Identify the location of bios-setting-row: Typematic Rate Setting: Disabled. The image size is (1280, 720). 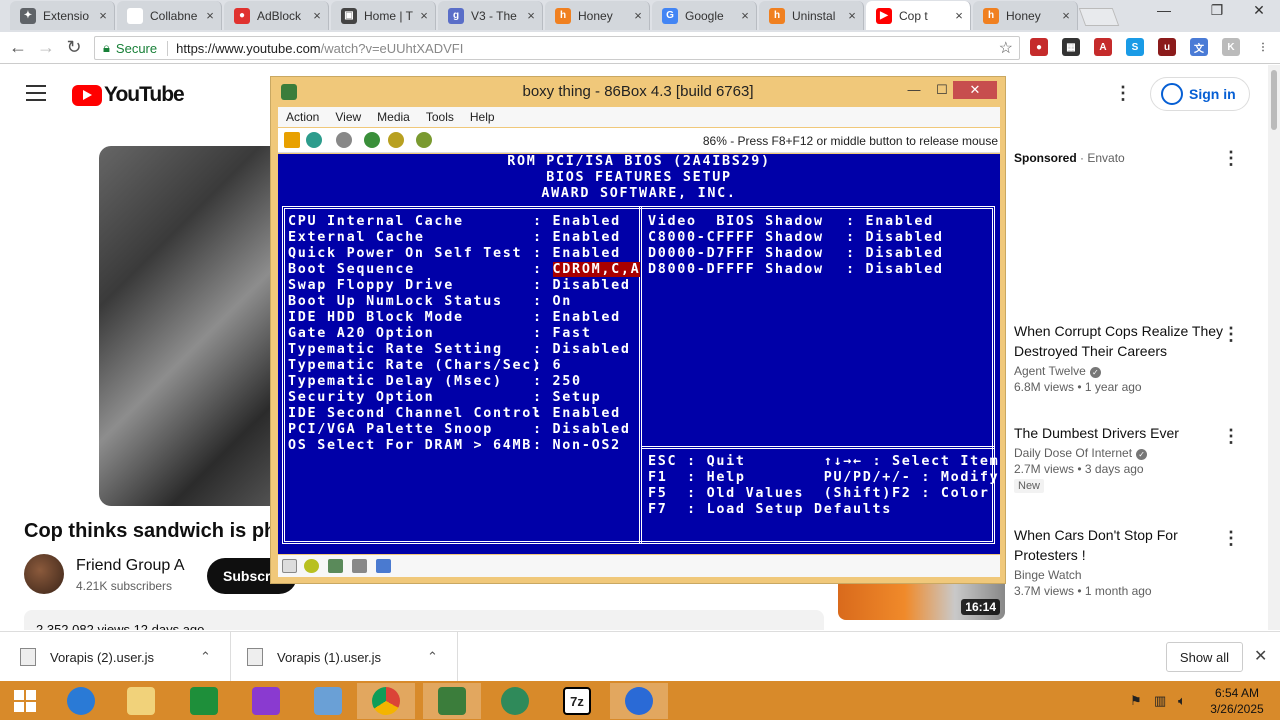
(459, 350).